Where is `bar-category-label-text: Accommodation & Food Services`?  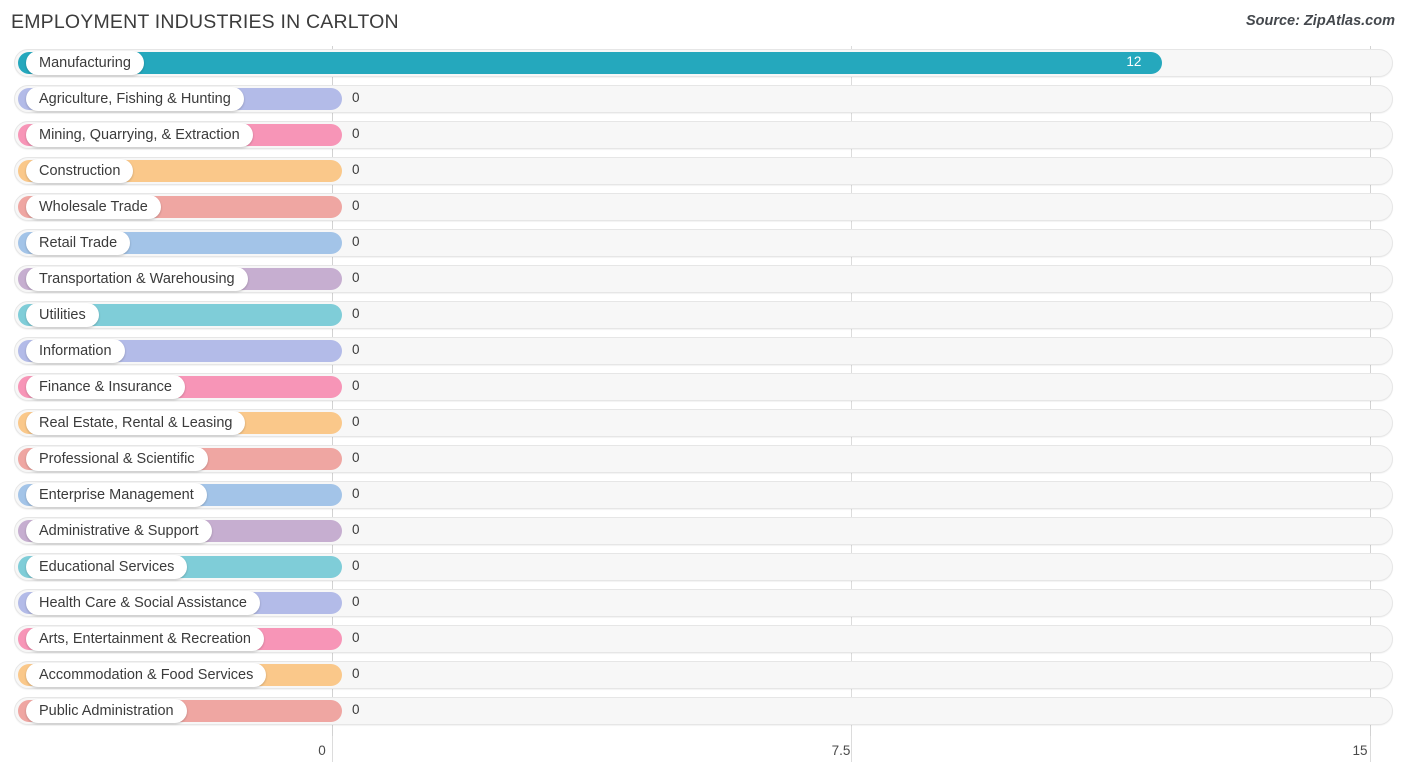 bar-category-label-text: Accommodation & Food Services is located at coordinates (146, 674).